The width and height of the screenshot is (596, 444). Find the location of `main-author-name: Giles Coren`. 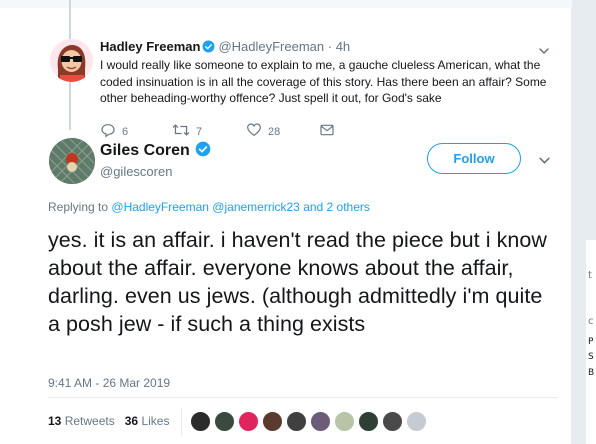

main-author-name: Giles Coren is located at coordinates (157, 151).